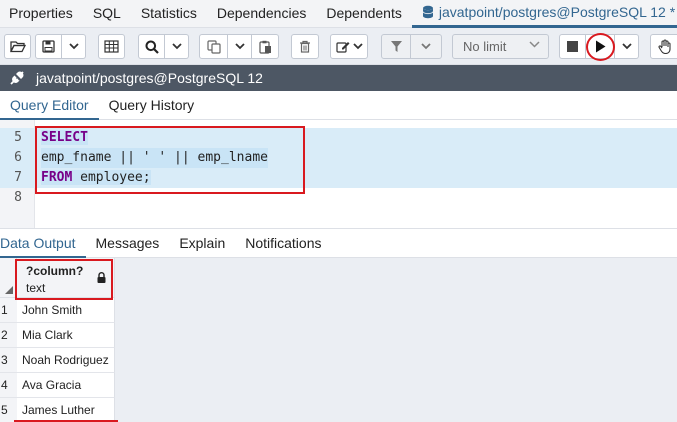  Describe the element at coordinates (202, 243) in the screenshot. I see `tab-explain: Explain` at that location.